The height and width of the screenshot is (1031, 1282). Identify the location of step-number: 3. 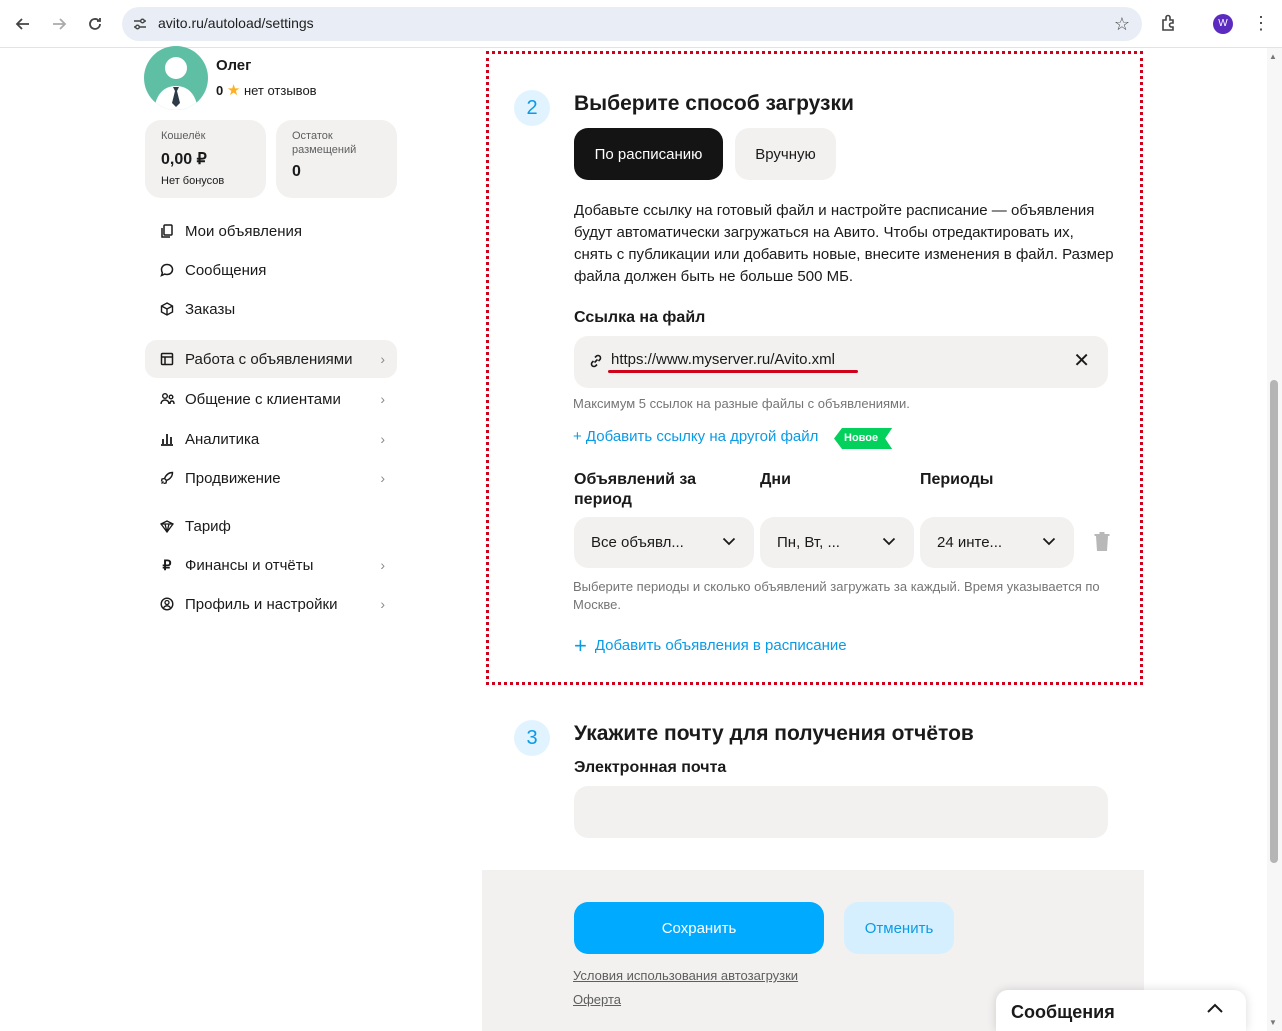
(532, 738).